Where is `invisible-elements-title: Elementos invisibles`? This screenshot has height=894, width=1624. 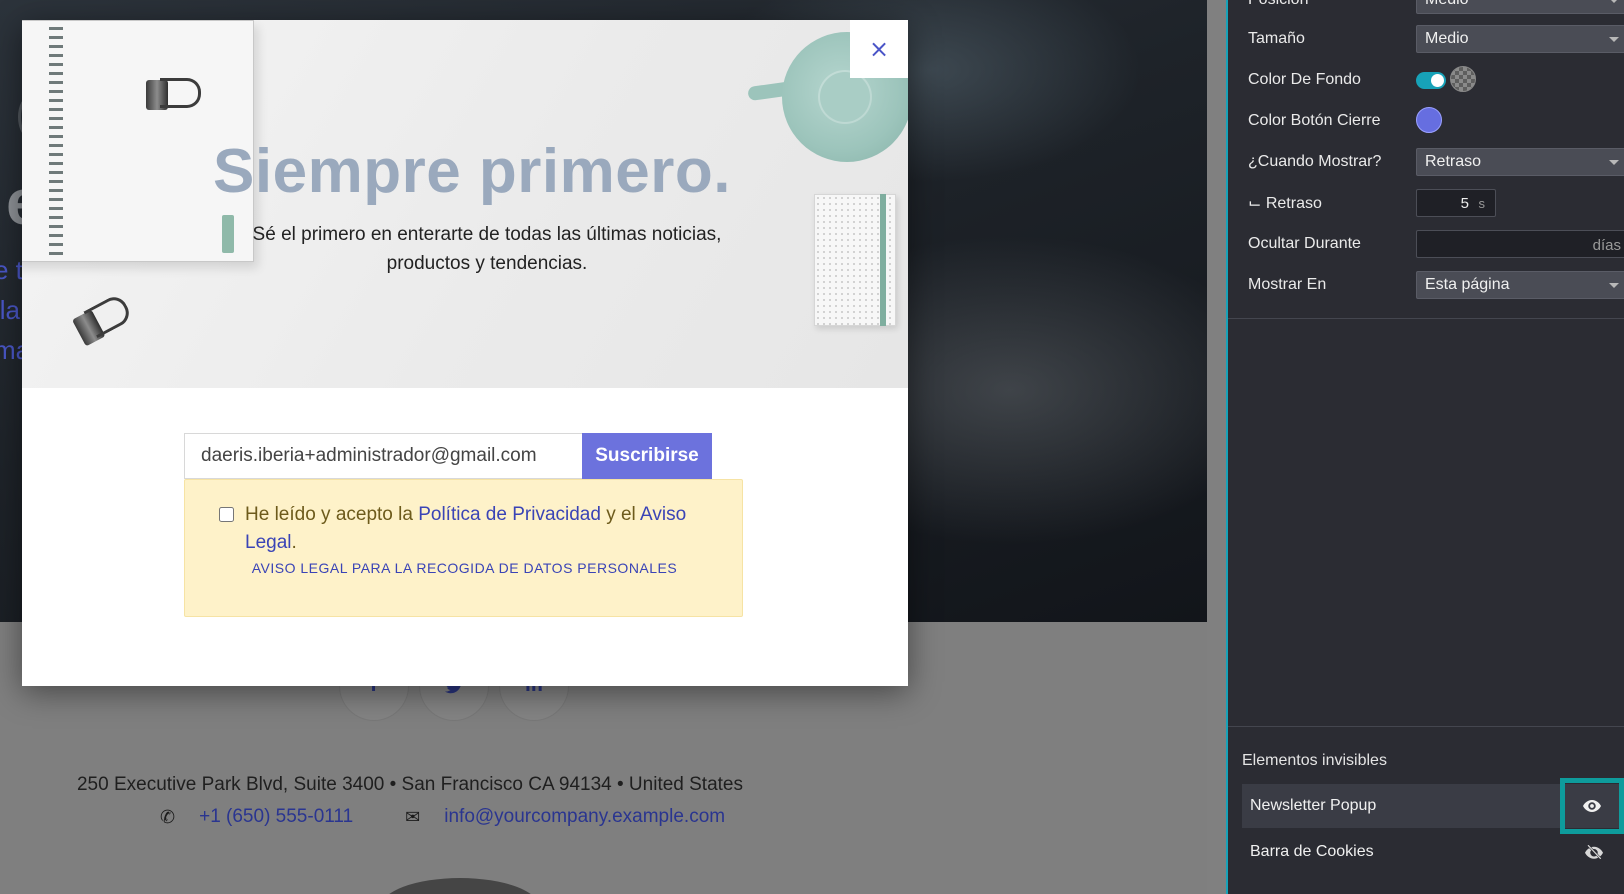 invisible-elements-title: Elementos invisibles is located at coordinates (1314, 760).